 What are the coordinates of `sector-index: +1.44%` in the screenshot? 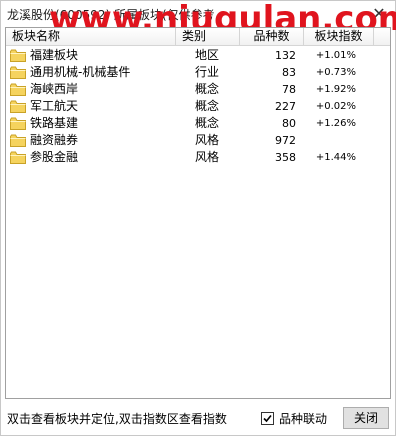 It's located at (331, 157).